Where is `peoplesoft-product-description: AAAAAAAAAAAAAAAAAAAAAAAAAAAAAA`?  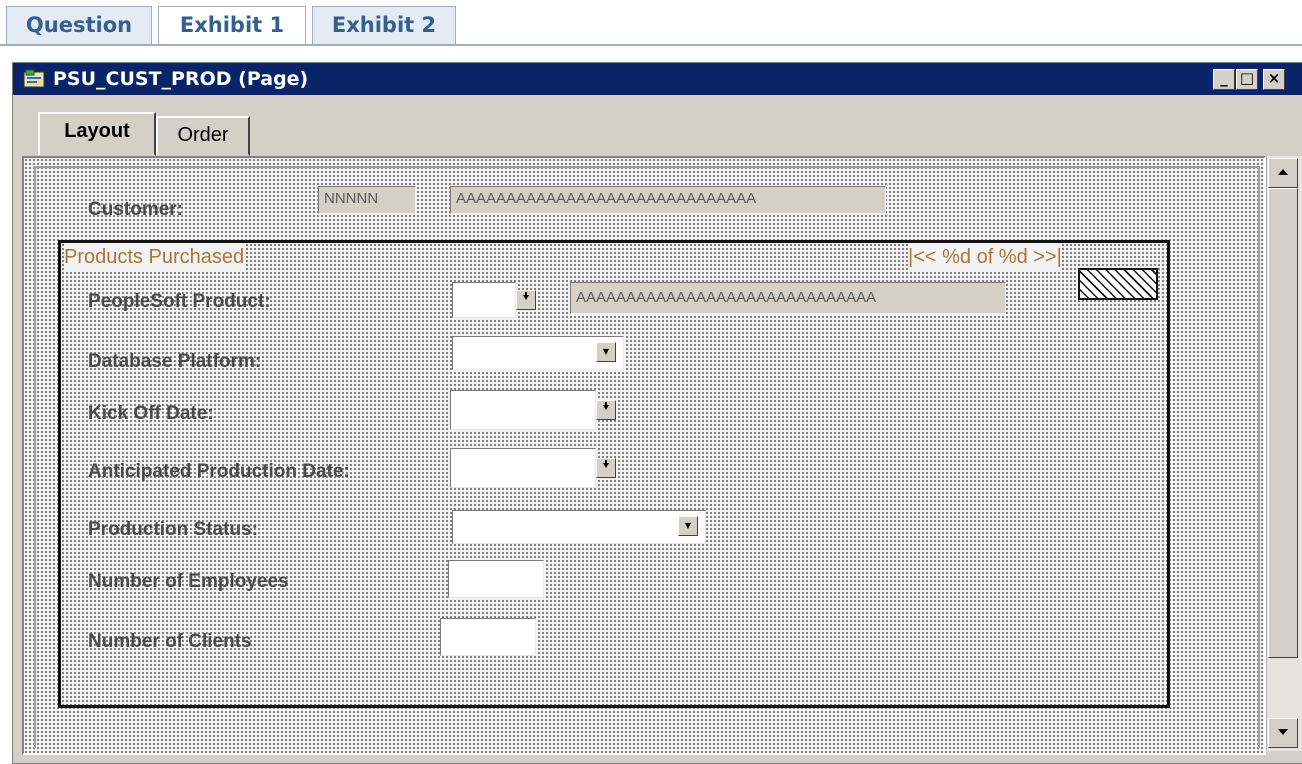
peoplesoft-product-description: AAAAAAAAAAAAAAAAAAAAAAAAAAAAAA is located at coordinates (788, 298).